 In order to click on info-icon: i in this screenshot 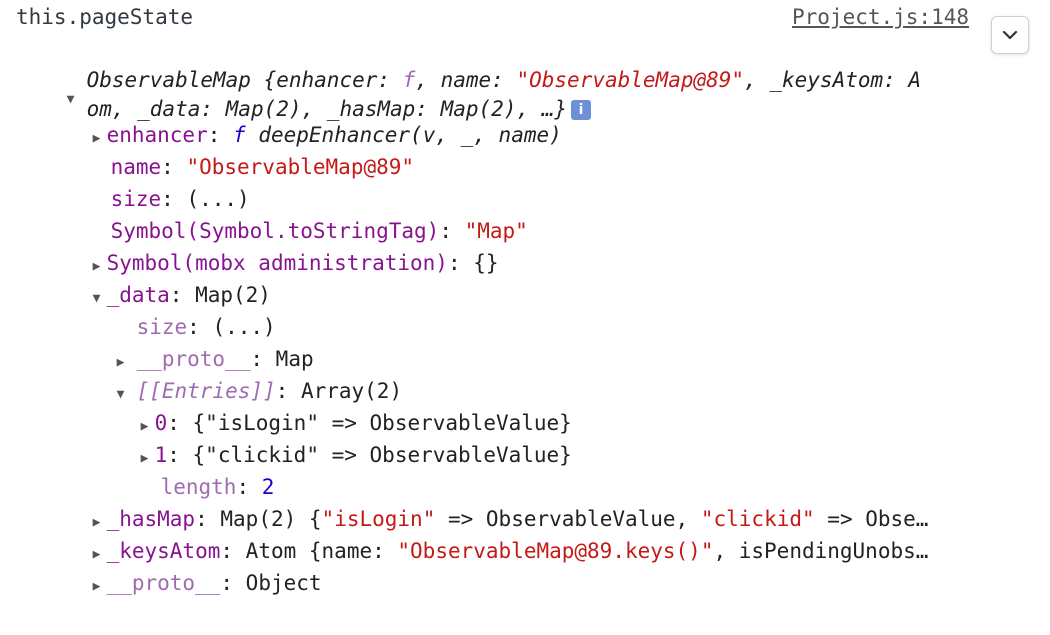, I will do `click(581, 110)`.